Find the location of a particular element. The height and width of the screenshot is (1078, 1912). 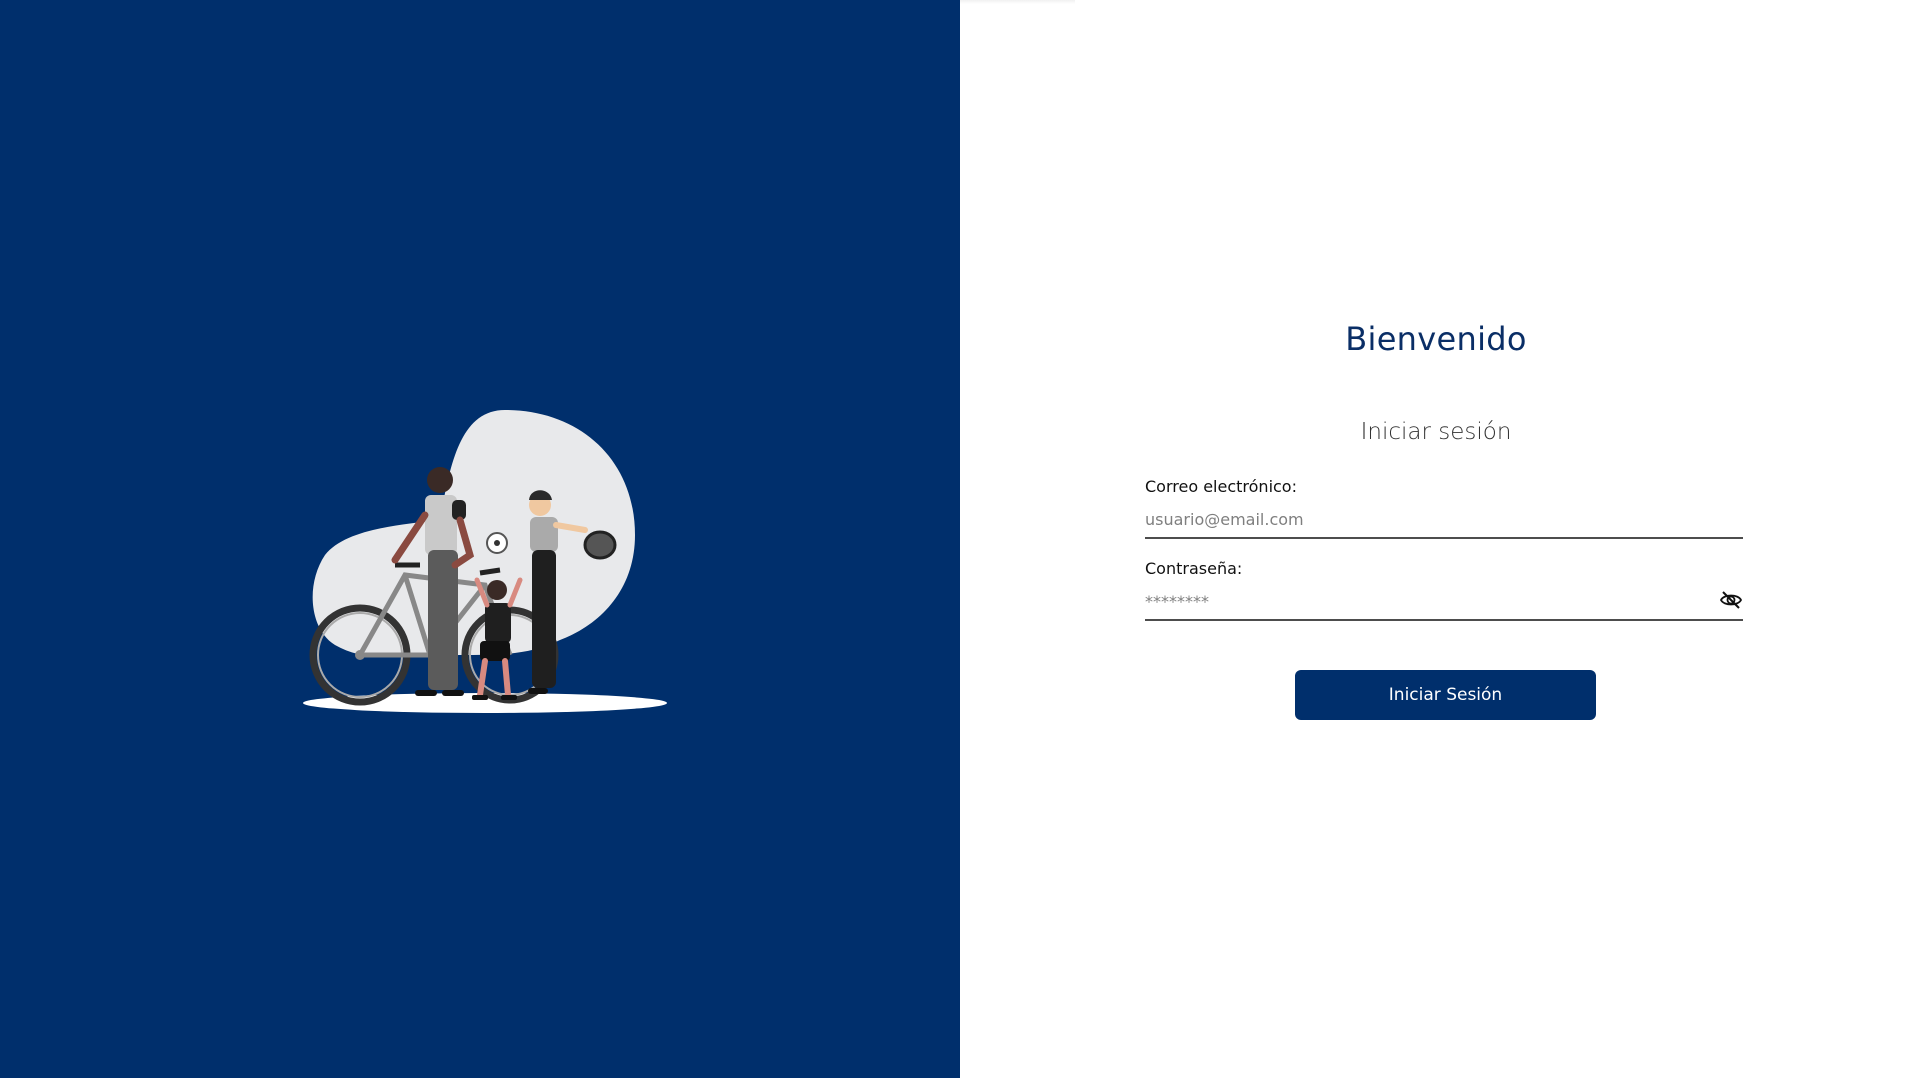

family-sports-illustration-icon is located at coordinates (485, 561).